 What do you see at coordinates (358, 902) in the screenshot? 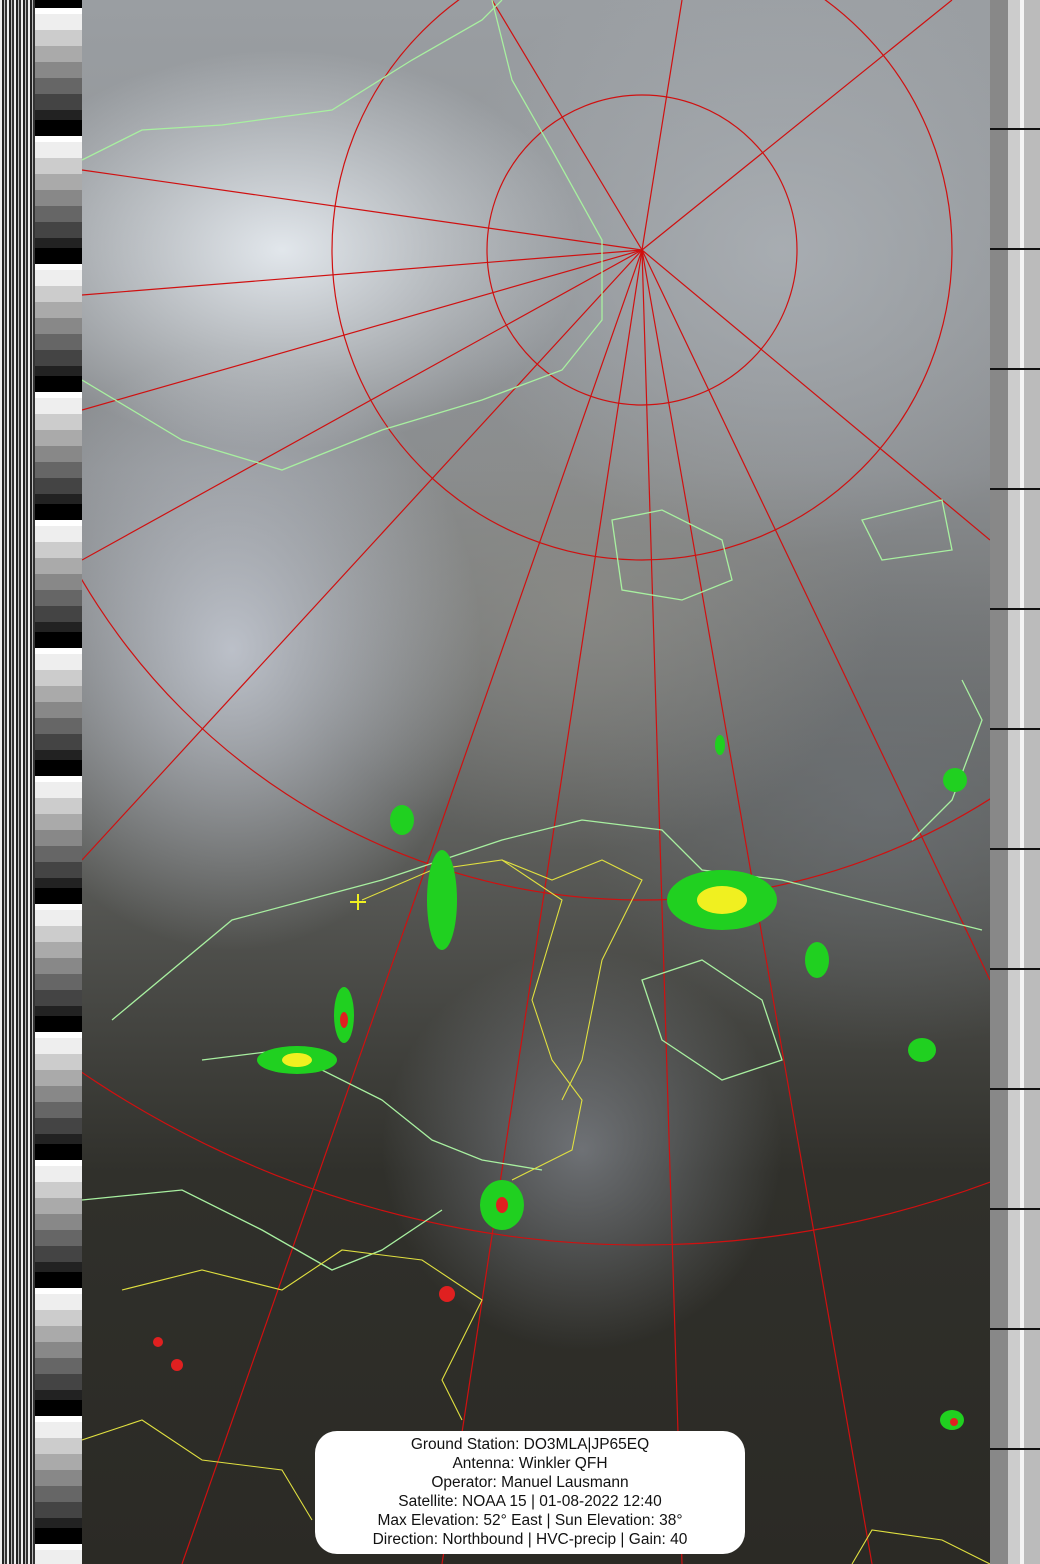
I see `ground-station-marker` at bounding box center [358, 902].